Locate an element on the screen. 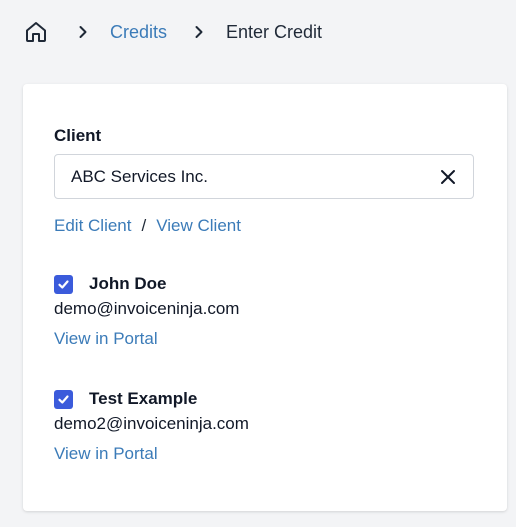 This screenshot has height=527, width=516. home-icon is located at coordinates (36, 32).